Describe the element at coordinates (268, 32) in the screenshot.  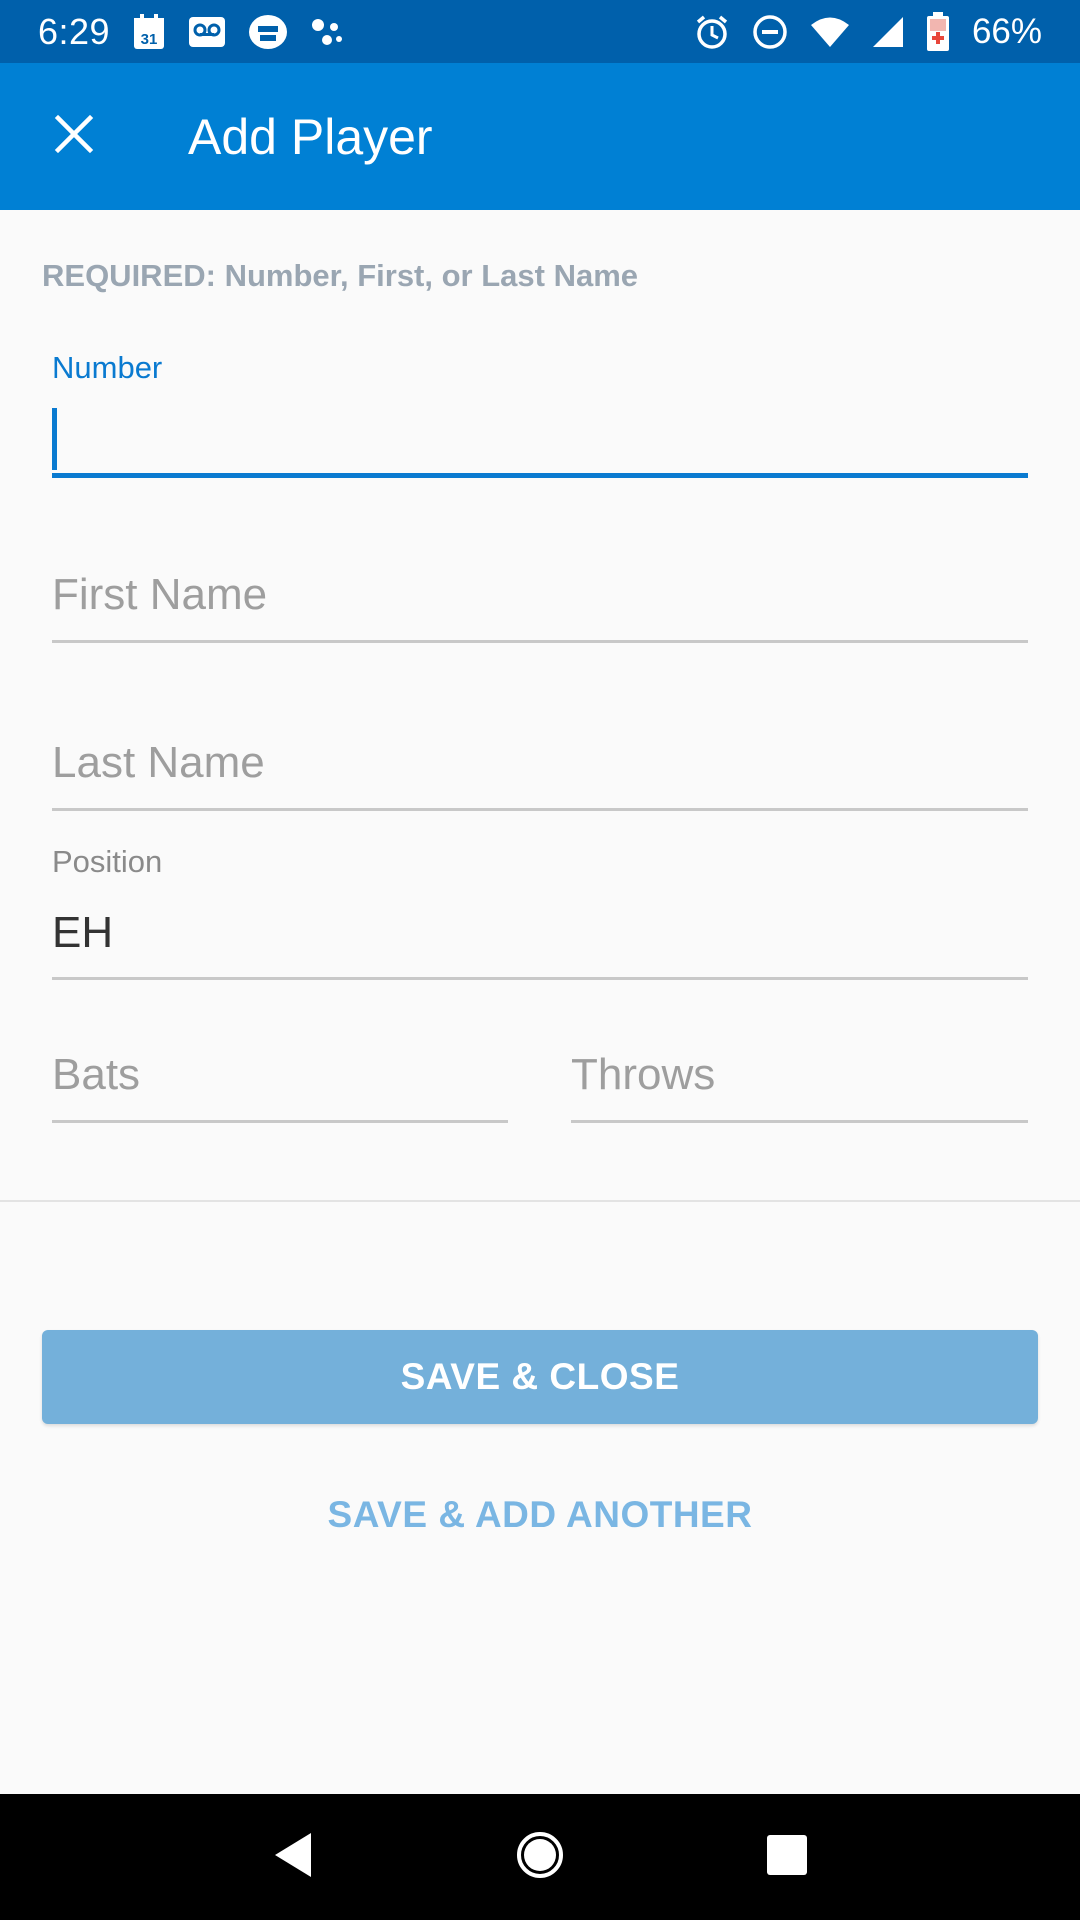
I see `printer-icon` at that location.